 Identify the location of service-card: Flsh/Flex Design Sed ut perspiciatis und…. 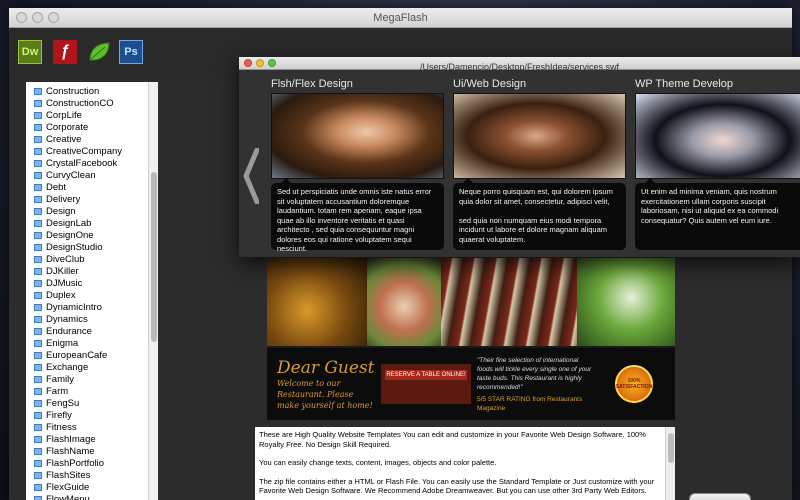
(358, 165).